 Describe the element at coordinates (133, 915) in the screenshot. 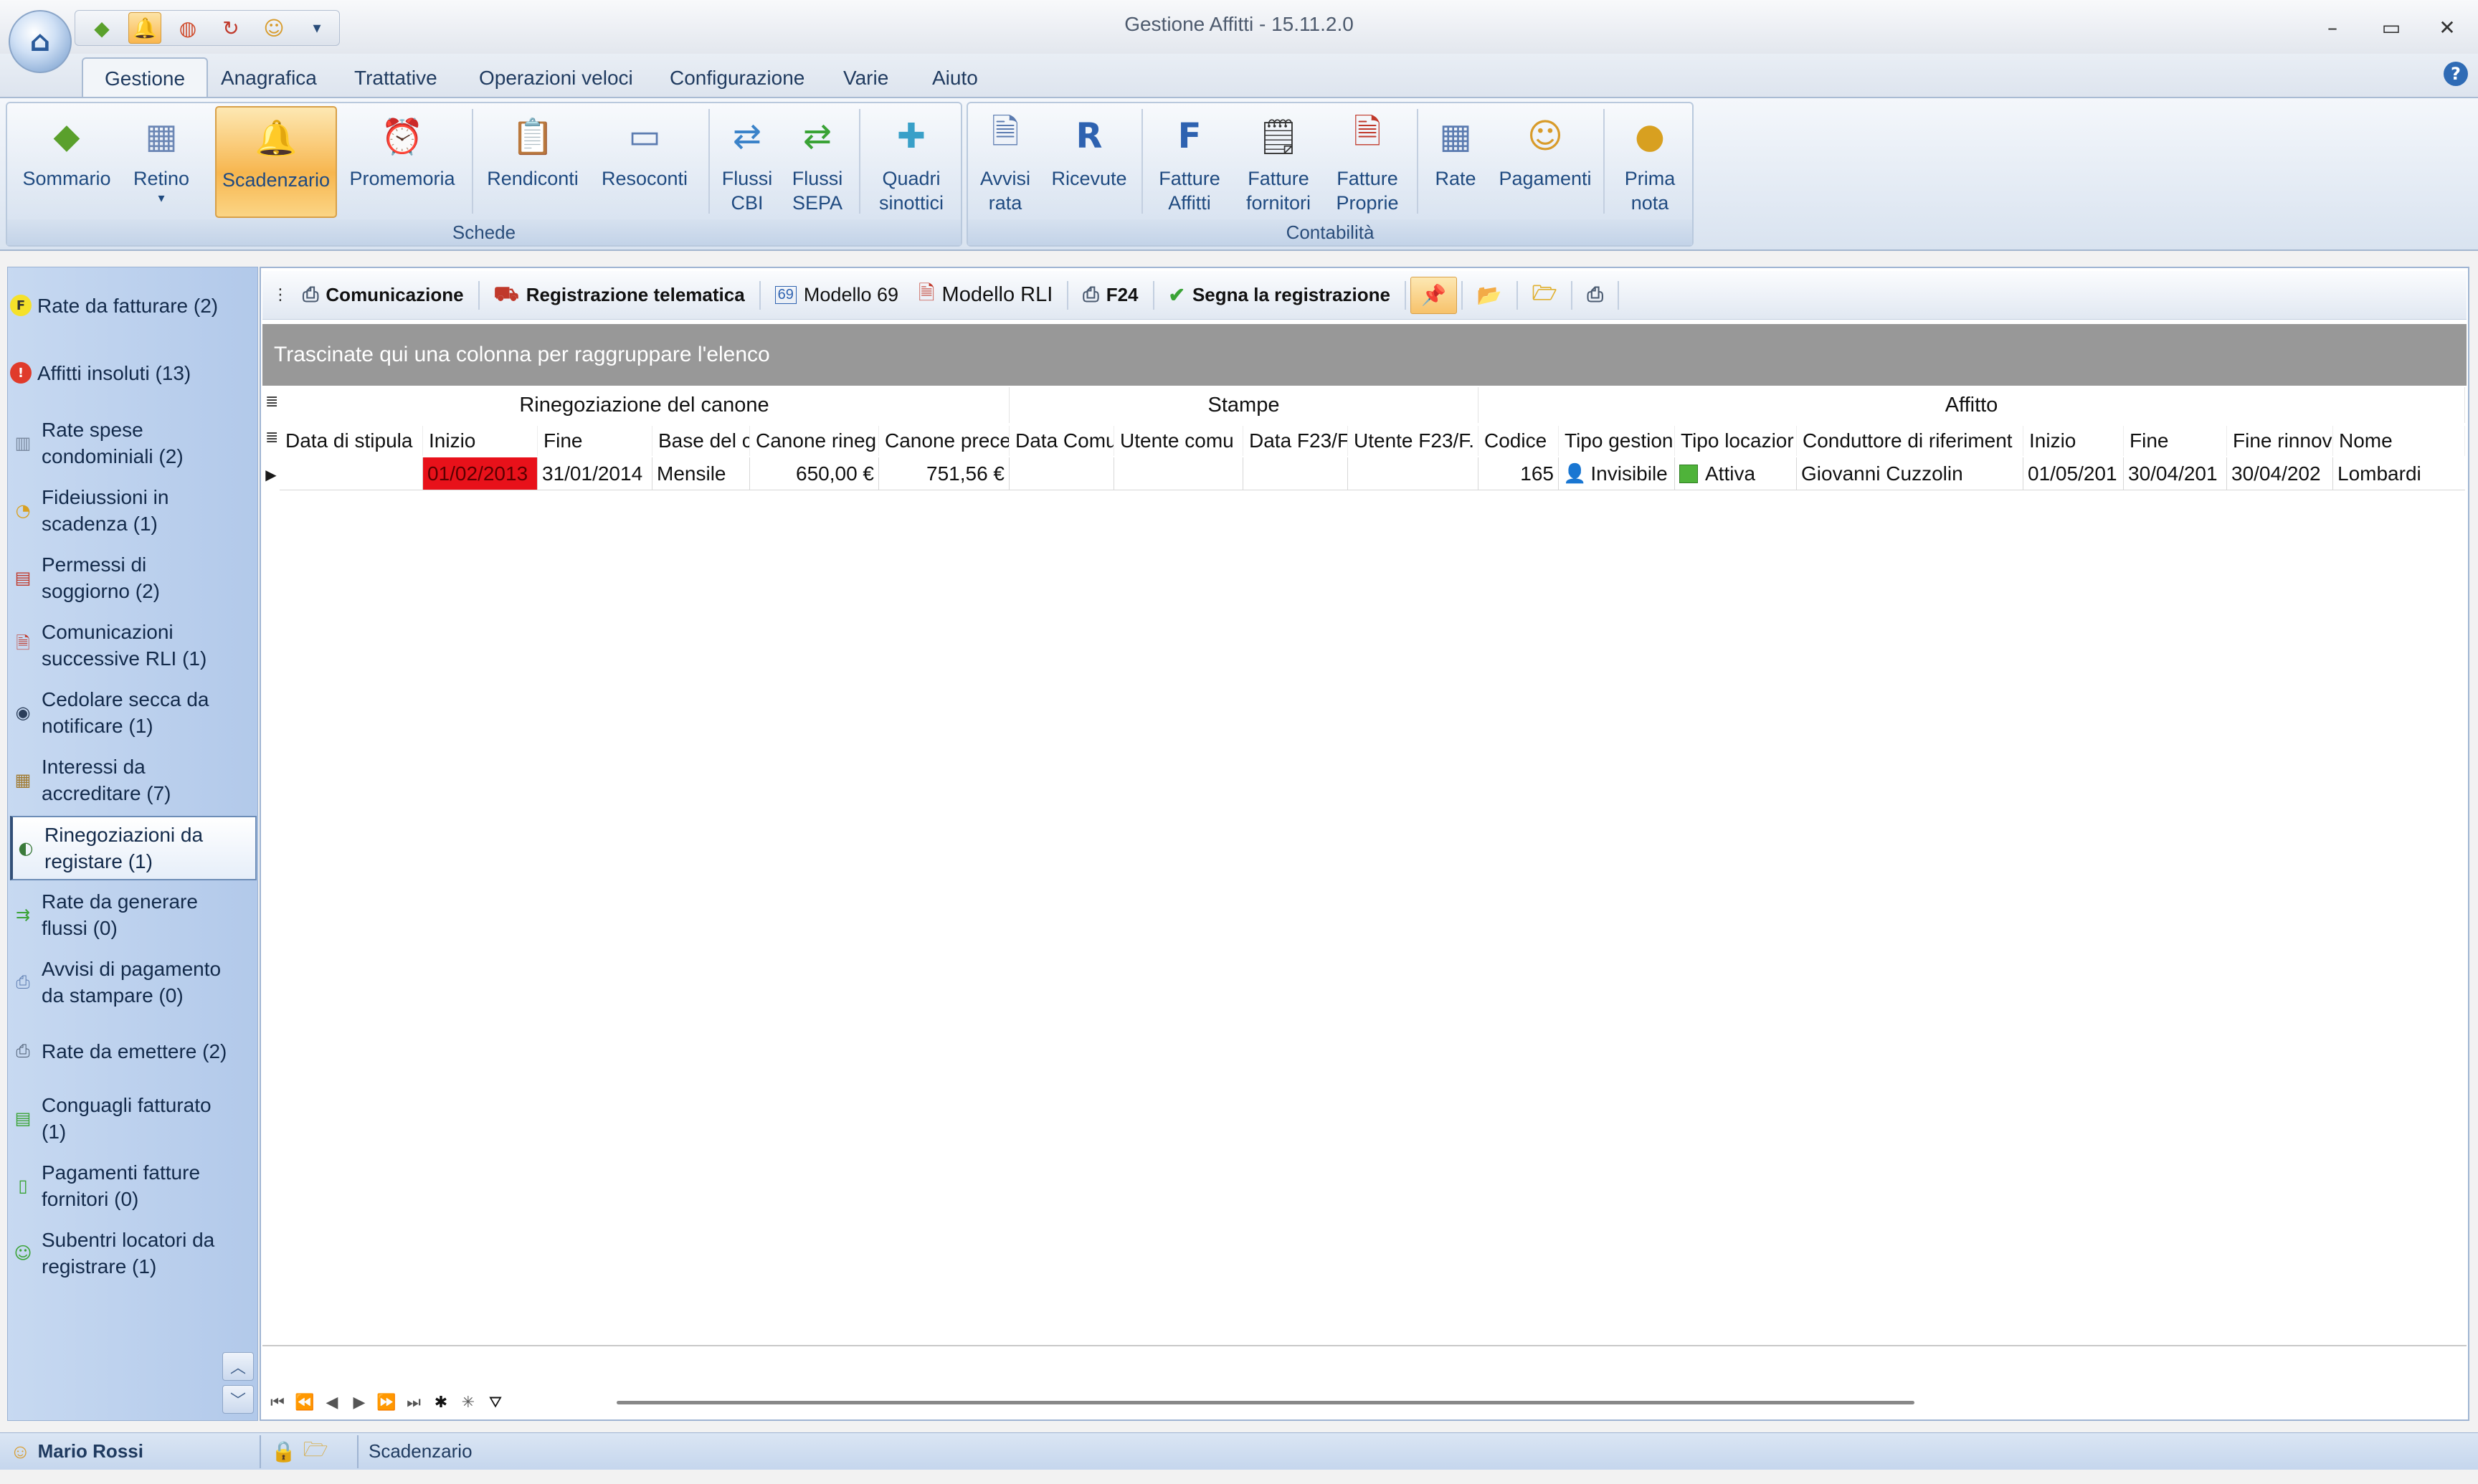

I see `sidebar-item-rate-generare-flussi: ⇉ Rate da generare flussi (0)` at that location.